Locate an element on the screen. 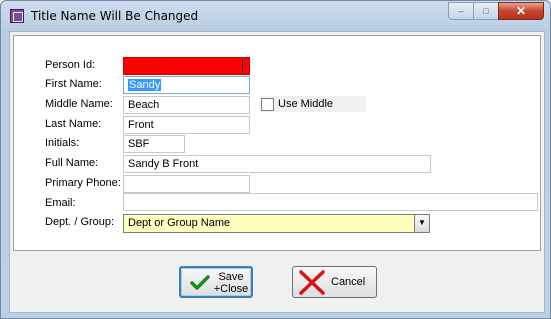  email-label: Email: is located at coordinates (60, 203).